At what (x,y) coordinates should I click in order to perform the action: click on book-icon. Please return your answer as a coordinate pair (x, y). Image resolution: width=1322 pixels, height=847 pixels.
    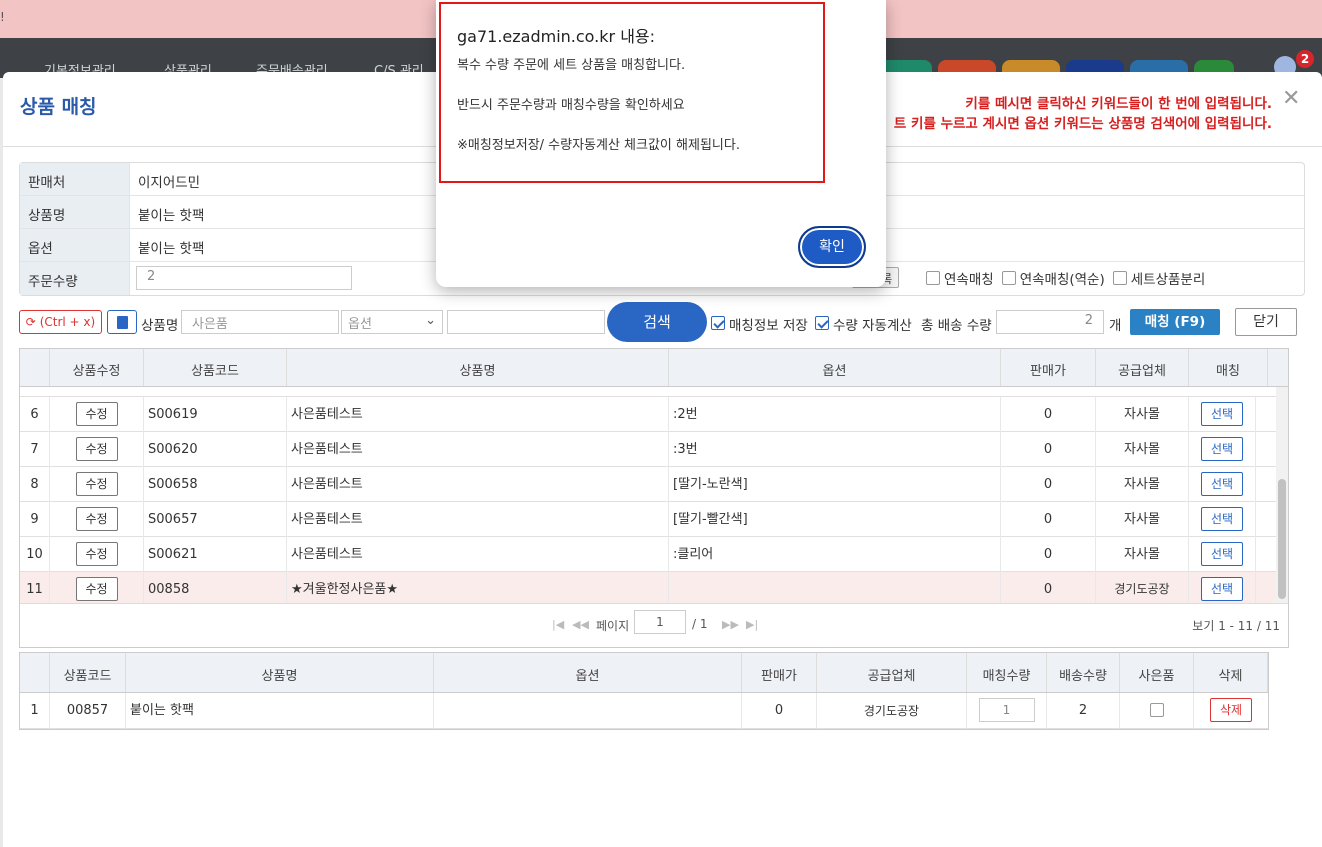
    Looking at the image, I should click on (122, 322).